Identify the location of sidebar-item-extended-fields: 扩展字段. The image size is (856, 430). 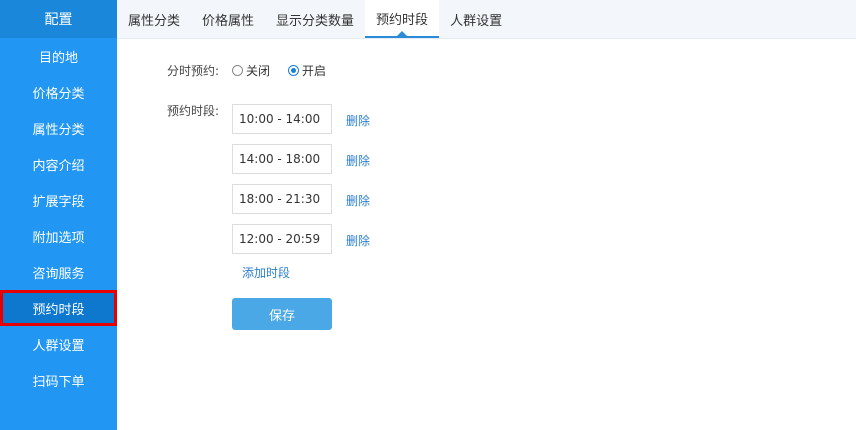
(58, 200).